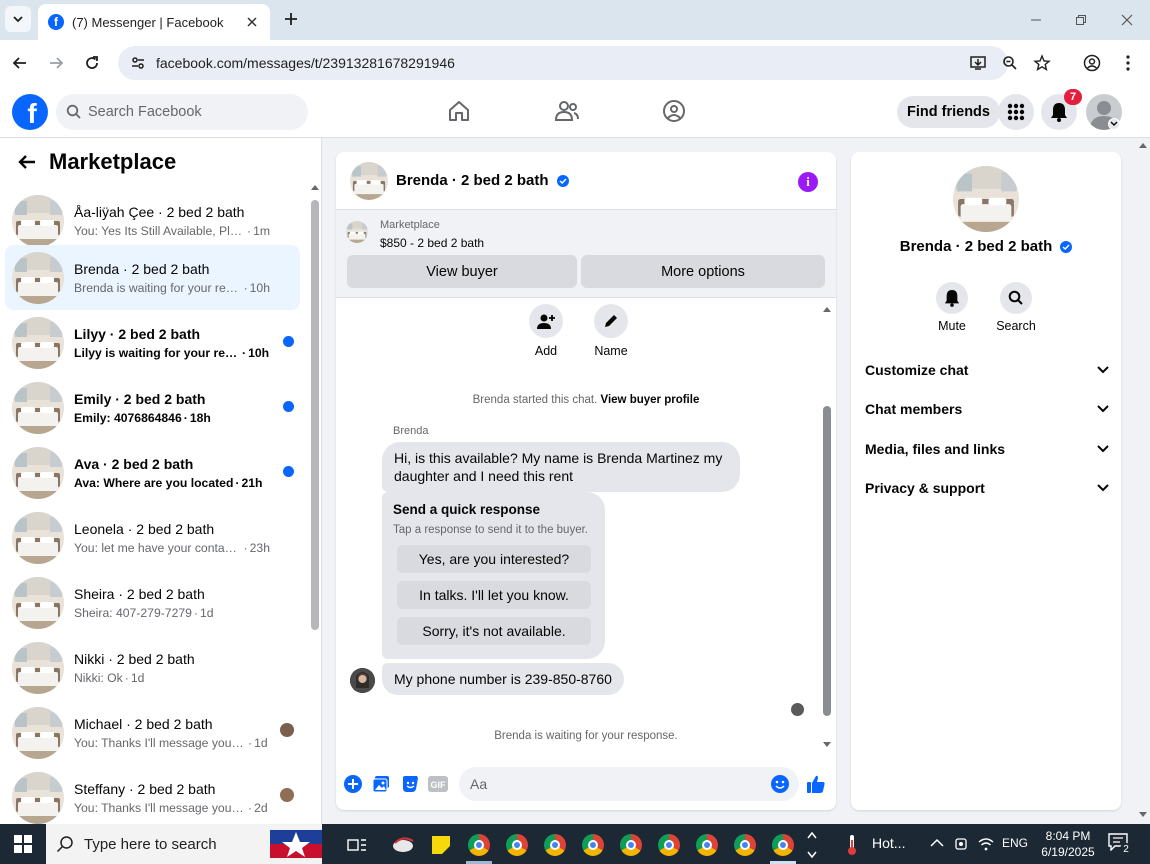  What do you see at coordinates (780, 784) in the screenshot?
I see `emoji-button` at bounding box center [780, 784].